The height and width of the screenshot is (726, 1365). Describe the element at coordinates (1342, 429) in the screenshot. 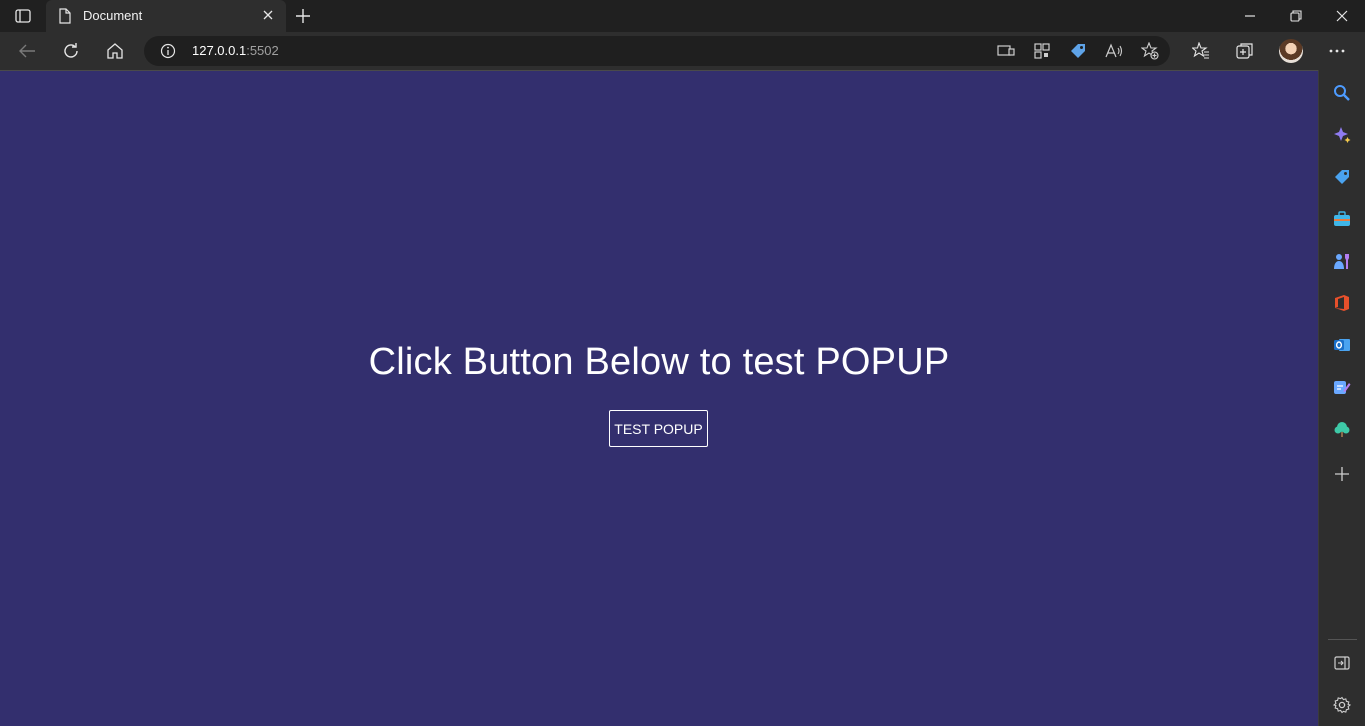

I see `tree-icon` at that location.